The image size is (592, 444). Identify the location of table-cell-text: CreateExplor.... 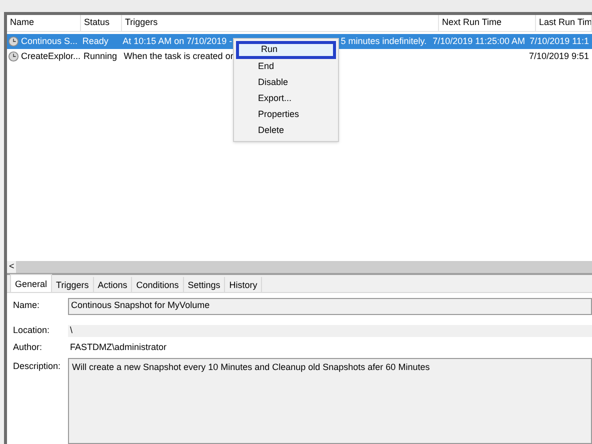
(51, 56).